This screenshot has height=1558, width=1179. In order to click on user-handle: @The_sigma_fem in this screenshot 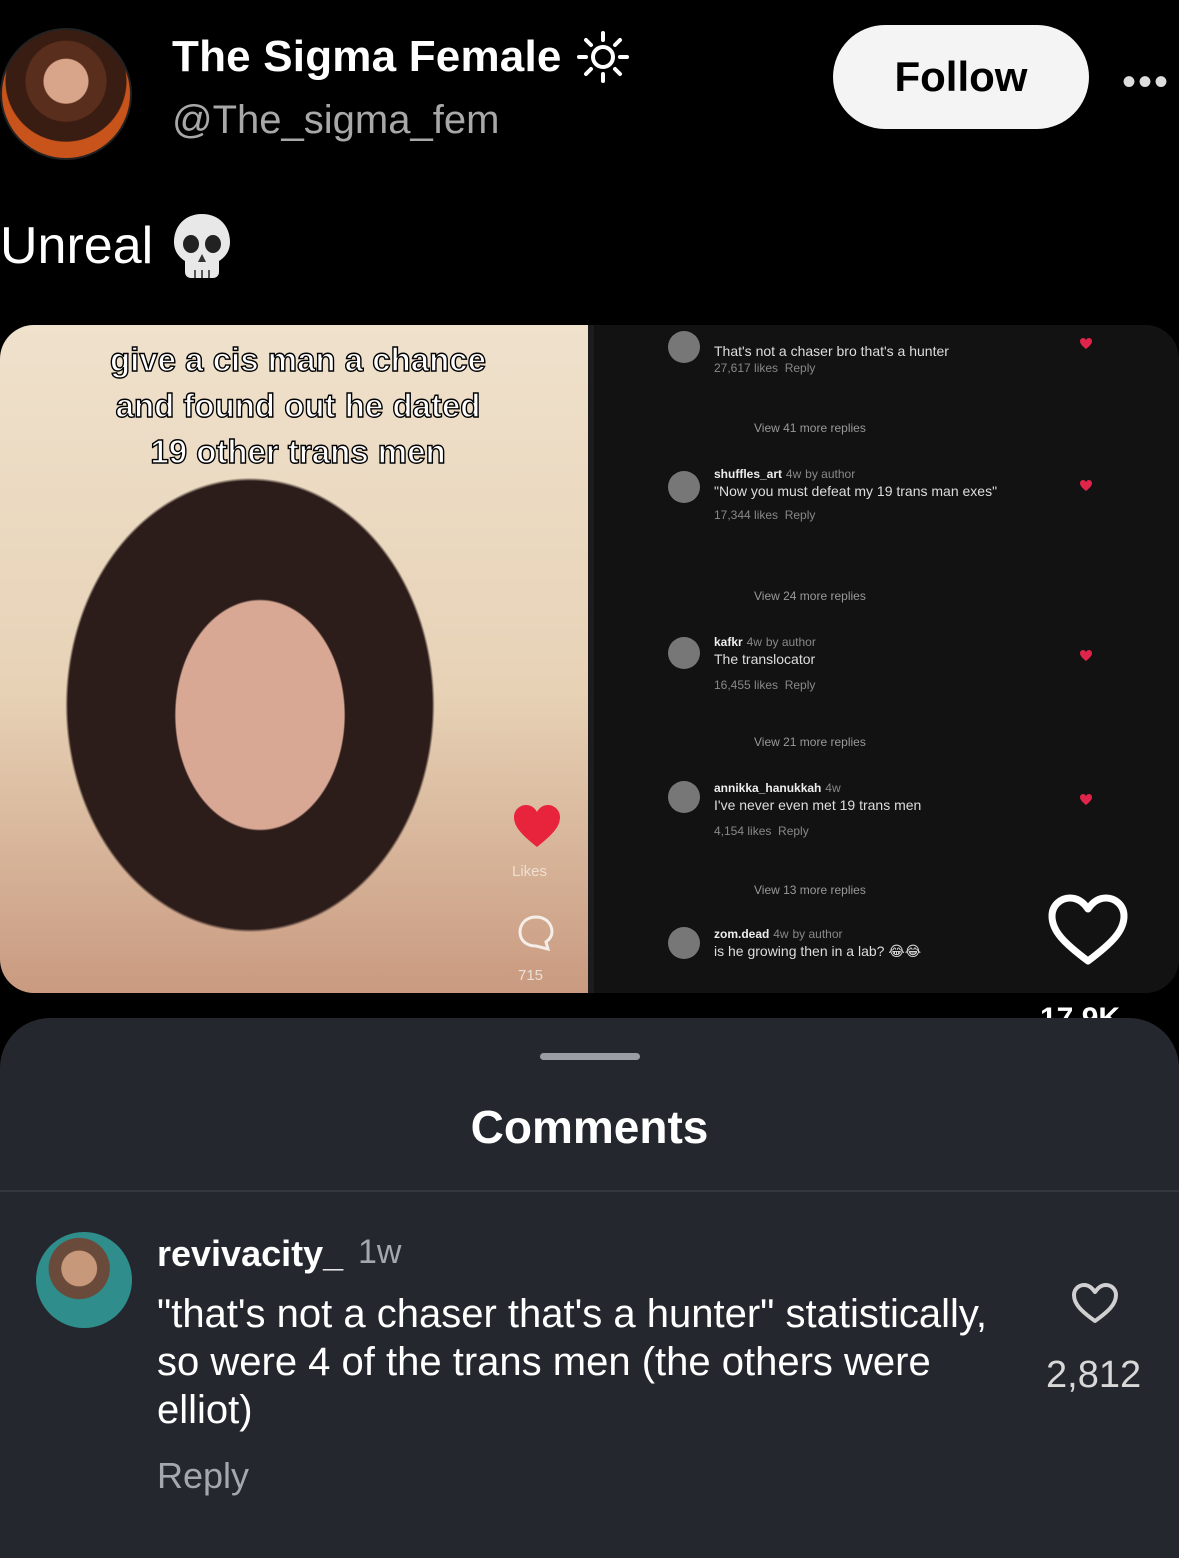, I will do `click(335, 120)`.